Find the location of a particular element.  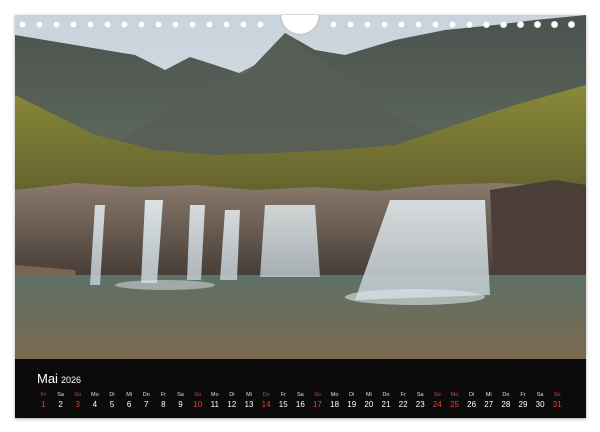

day-number: 9 is located at coordinates (180, 404).